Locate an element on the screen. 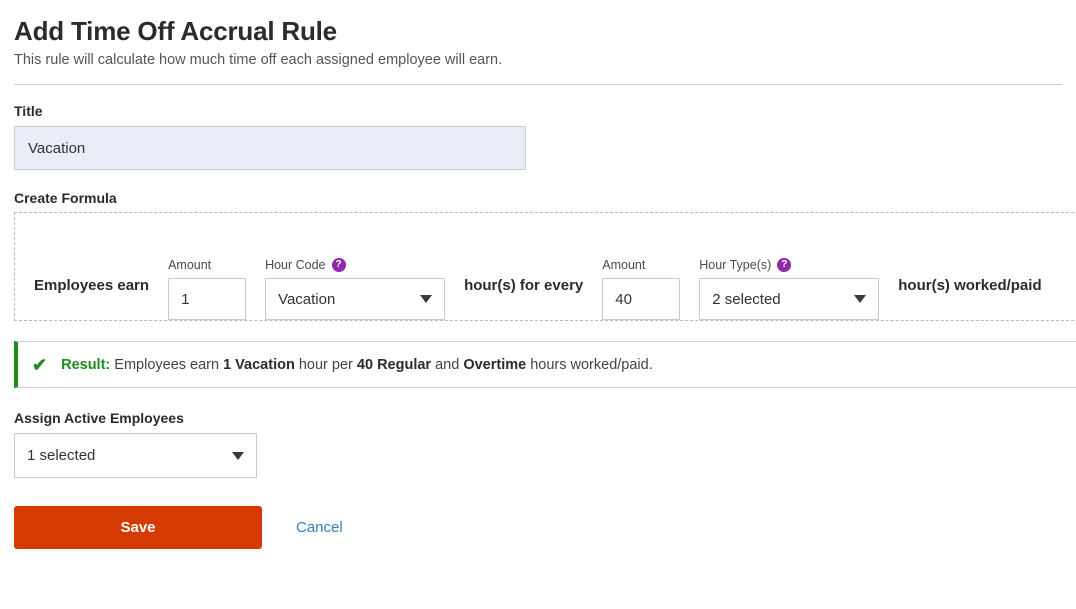 This screenshot has height=609, width=1076. hour-type-group: Hour Type(s) ? 2 selected is located at coordinates (789, 288).